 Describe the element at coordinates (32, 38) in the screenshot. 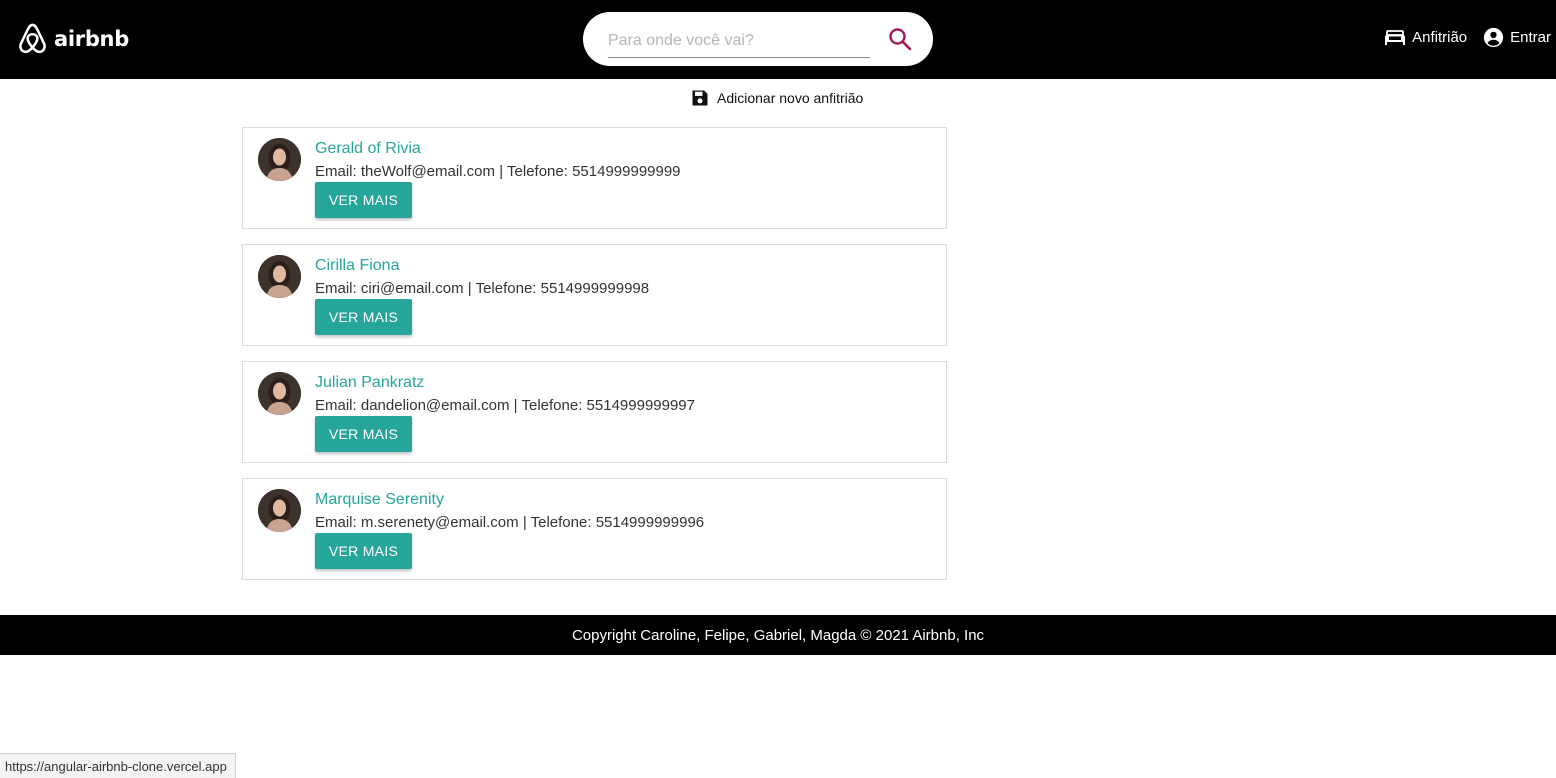

I see `airbnb-logo-icon` at that location.